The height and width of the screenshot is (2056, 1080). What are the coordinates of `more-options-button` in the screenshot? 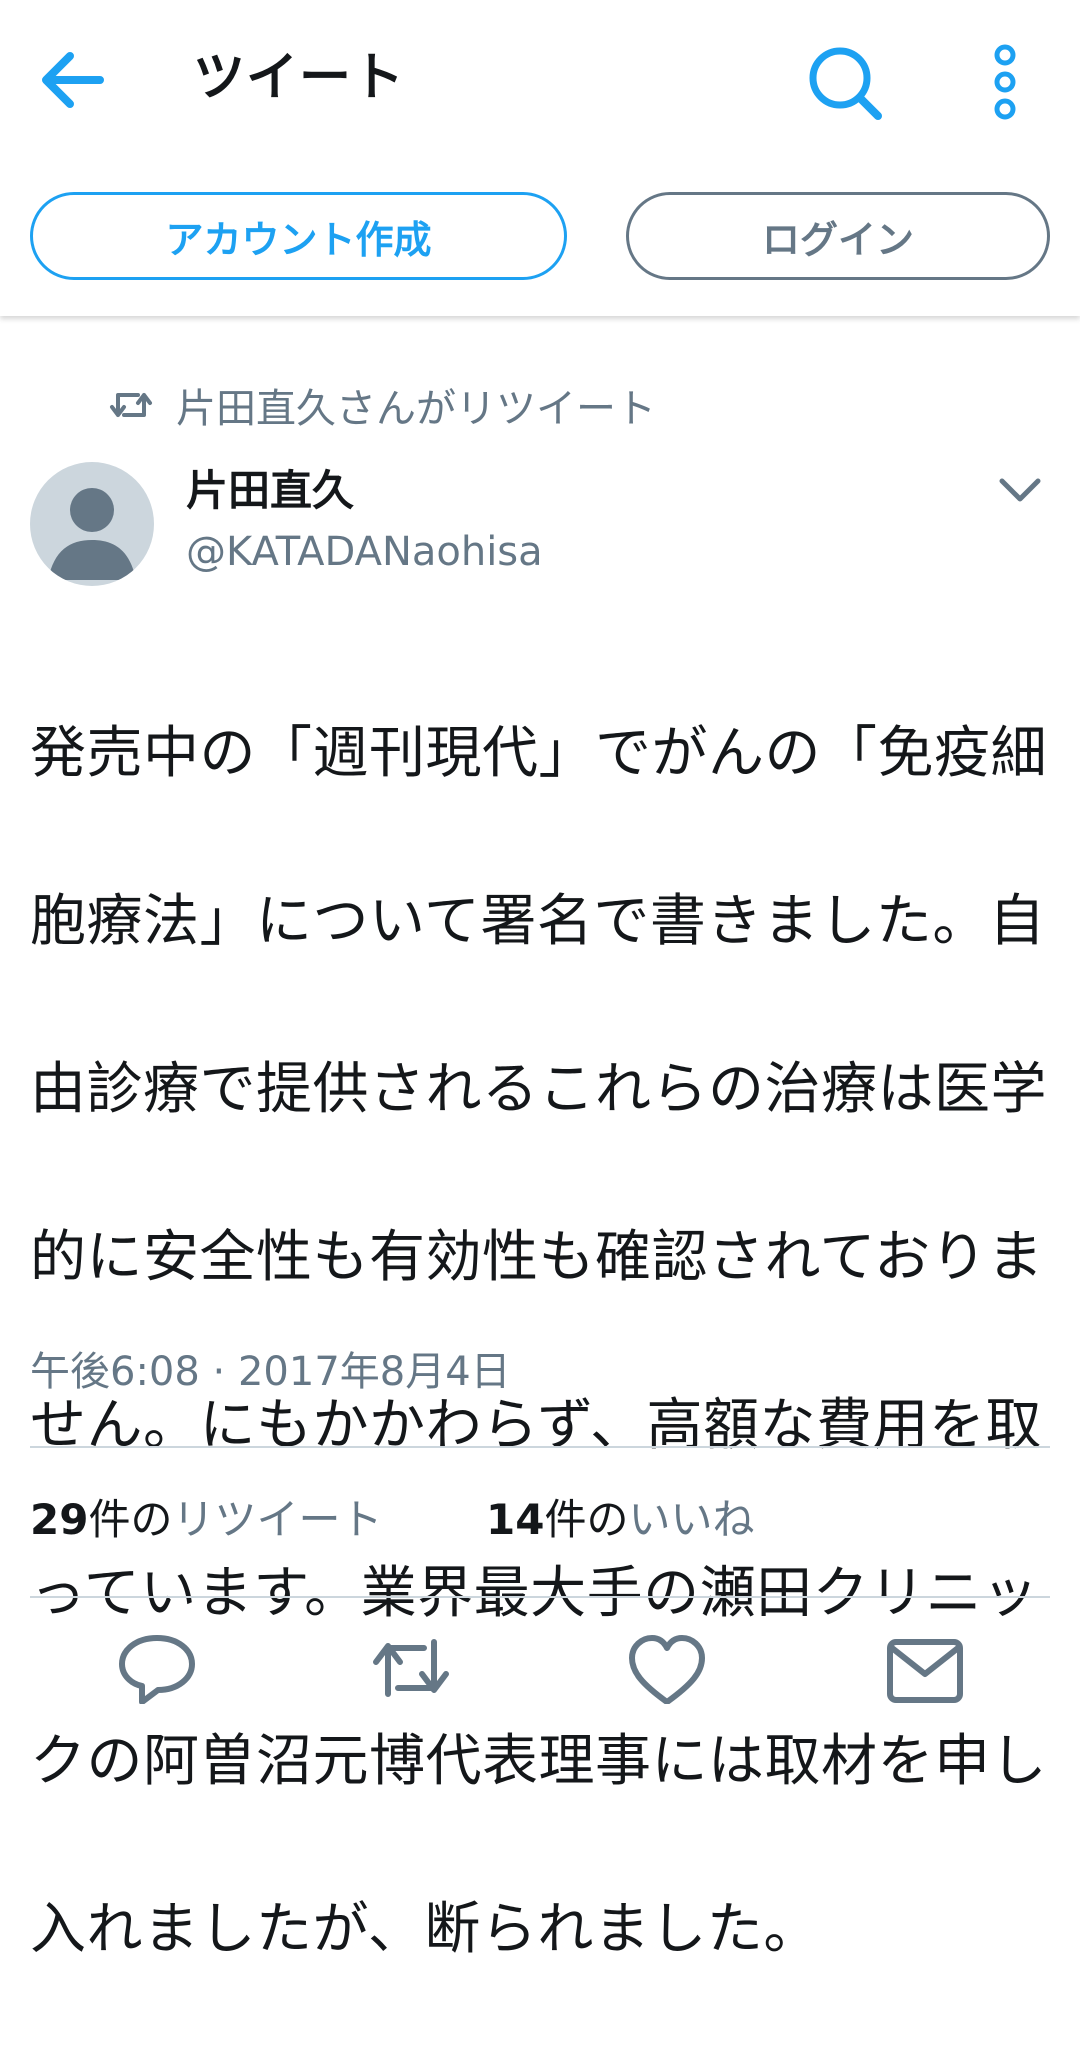 It's located at (1005, 83).